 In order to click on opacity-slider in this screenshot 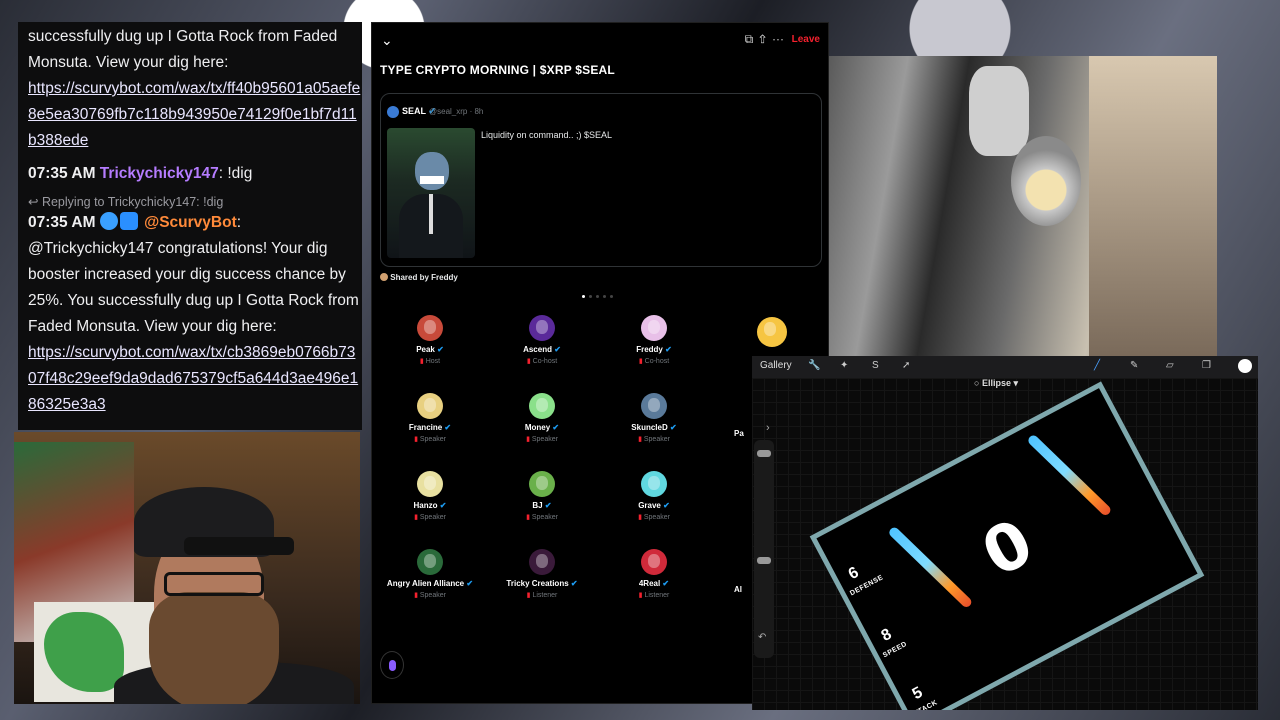, I will do `click(764, 560)`.